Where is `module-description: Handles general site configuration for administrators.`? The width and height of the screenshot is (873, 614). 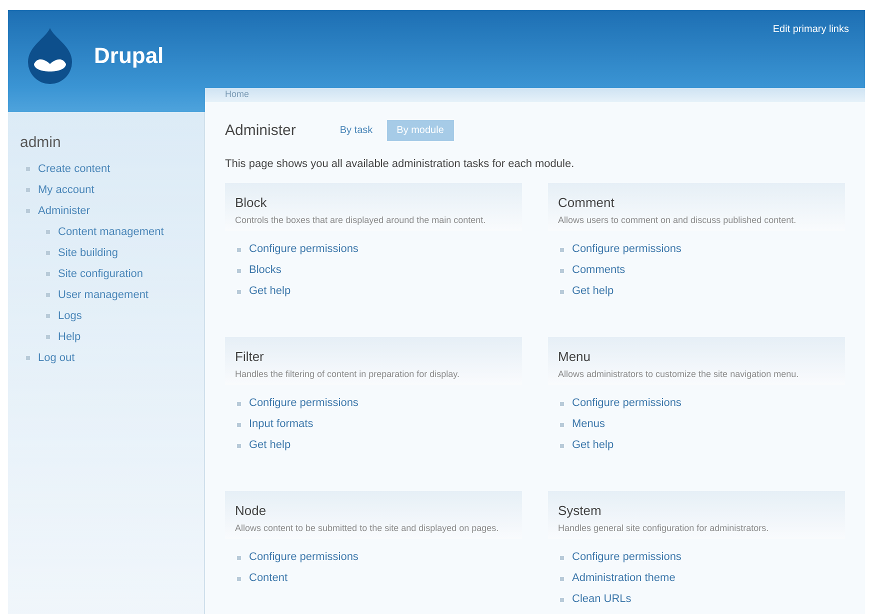
module-description: Handles general site configuration for administrators. is located at coordinates (664, 528).